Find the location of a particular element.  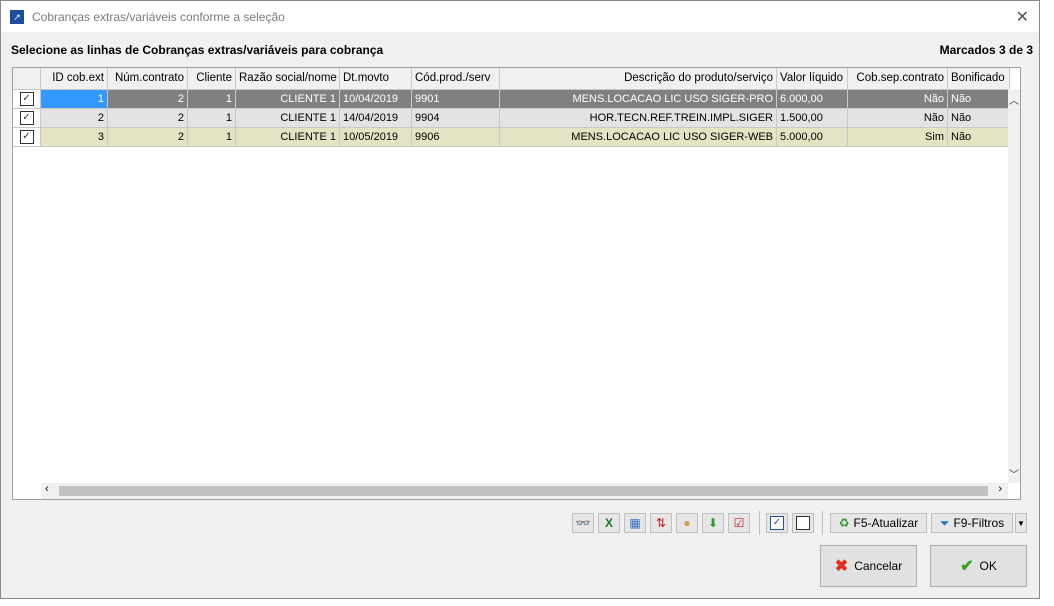

app-icon: ↗ is located at coordinates (17, 16).